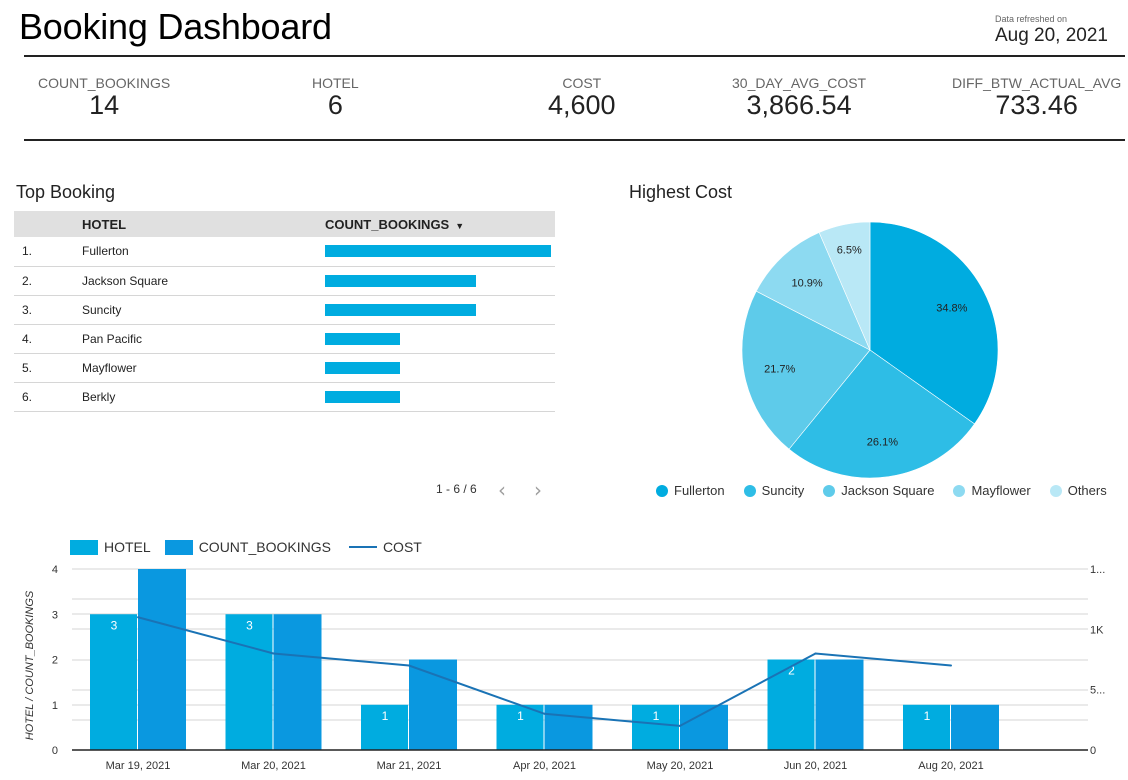 The height and width of the screenshot is (780, 1128). What do you see at coordinates (284, 397) in the screenshot?
I see `table-row: 6. Berkly` at bounding box center [284, 397].